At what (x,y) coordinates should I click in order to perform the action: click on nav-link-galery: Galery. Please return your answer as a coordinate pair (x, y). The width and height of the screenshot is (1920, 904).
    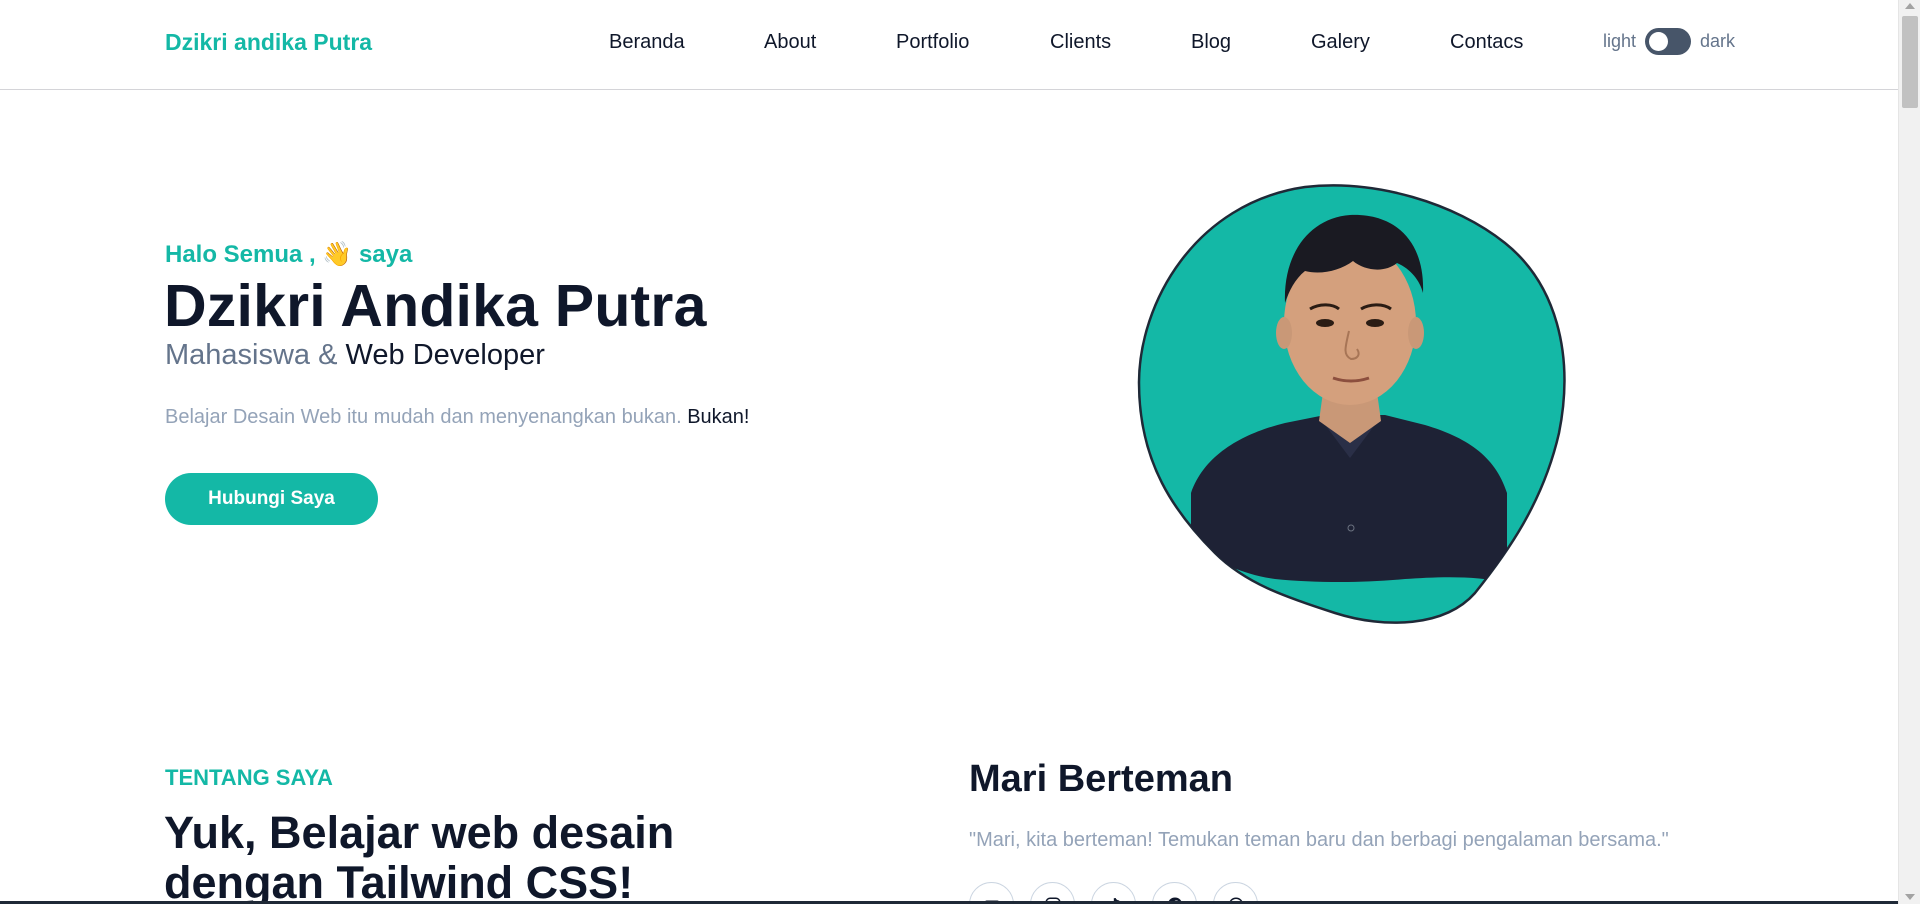
    Looking at the image, I should click on (1340, 42).